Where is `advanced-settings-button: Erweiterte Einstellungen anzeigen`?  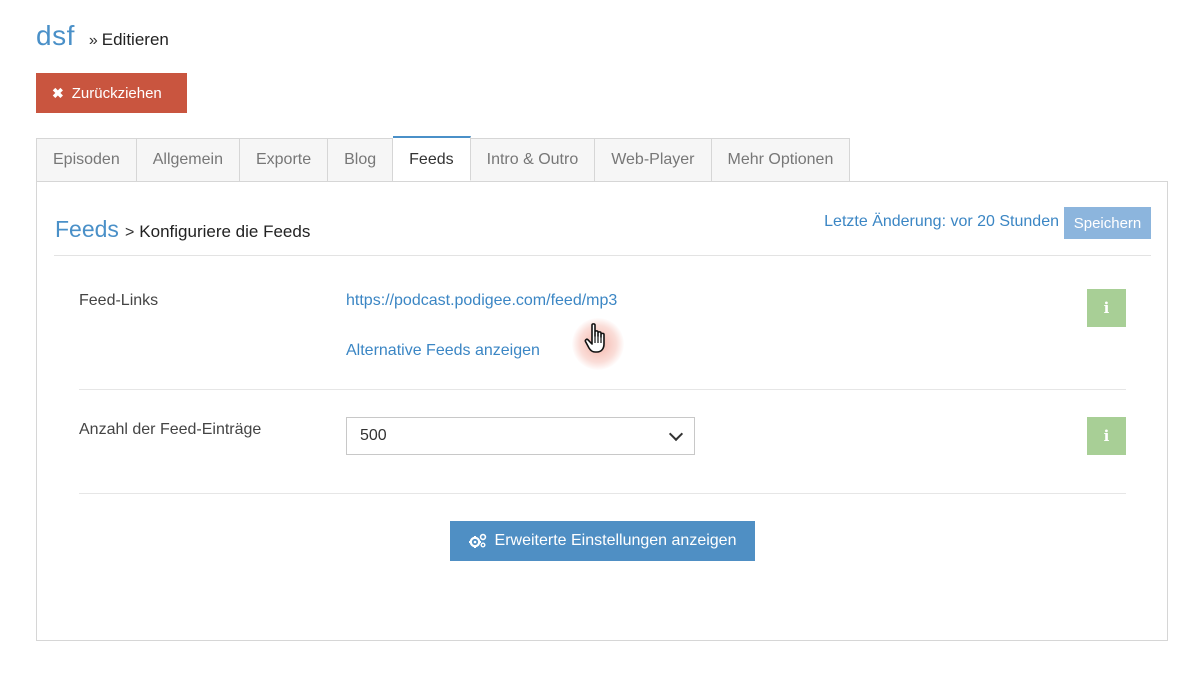
advanced-settings-button: Erweiterte Einstellungen anzeigen is located at coordinates (602, 541).